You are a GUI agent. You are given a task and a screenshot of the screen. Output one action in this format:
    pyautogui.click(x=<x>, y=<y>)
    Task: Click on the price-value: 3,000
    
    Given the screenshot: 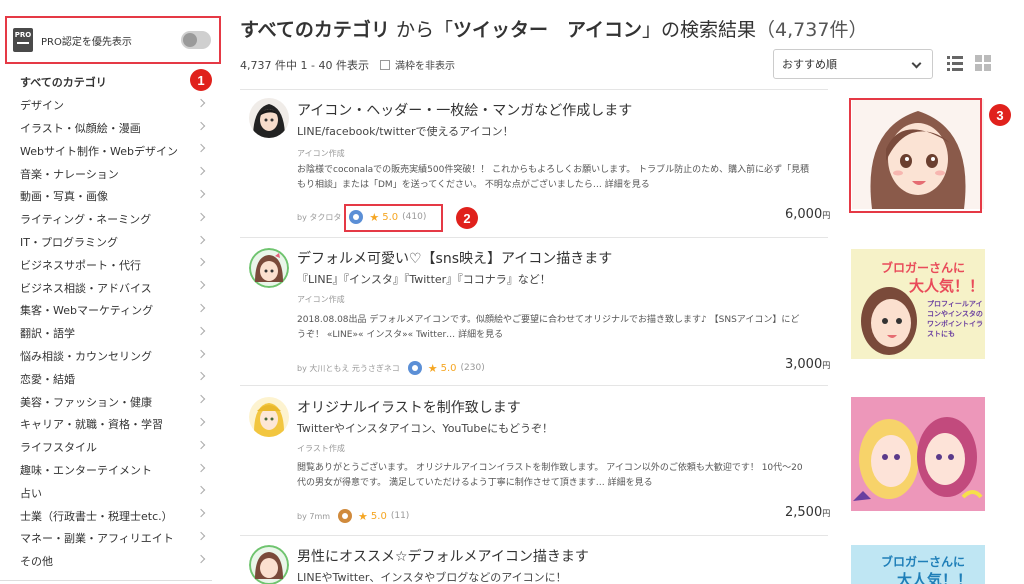 What is the action you would take?
    pyautogui.click(x=804, y=364)
    